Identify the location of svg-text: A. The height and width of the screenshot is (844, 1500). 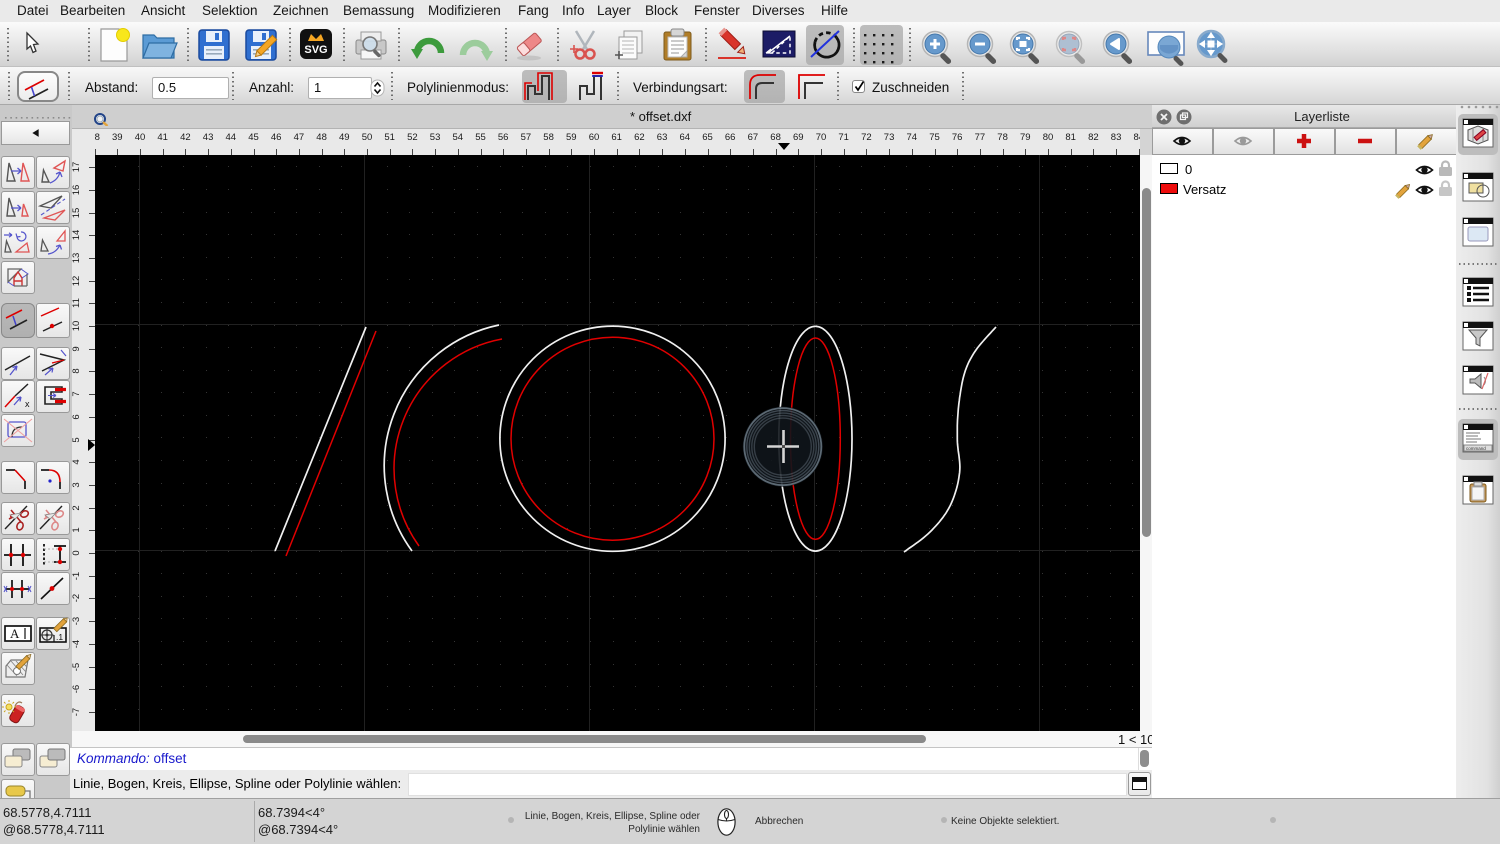
(15, 633).